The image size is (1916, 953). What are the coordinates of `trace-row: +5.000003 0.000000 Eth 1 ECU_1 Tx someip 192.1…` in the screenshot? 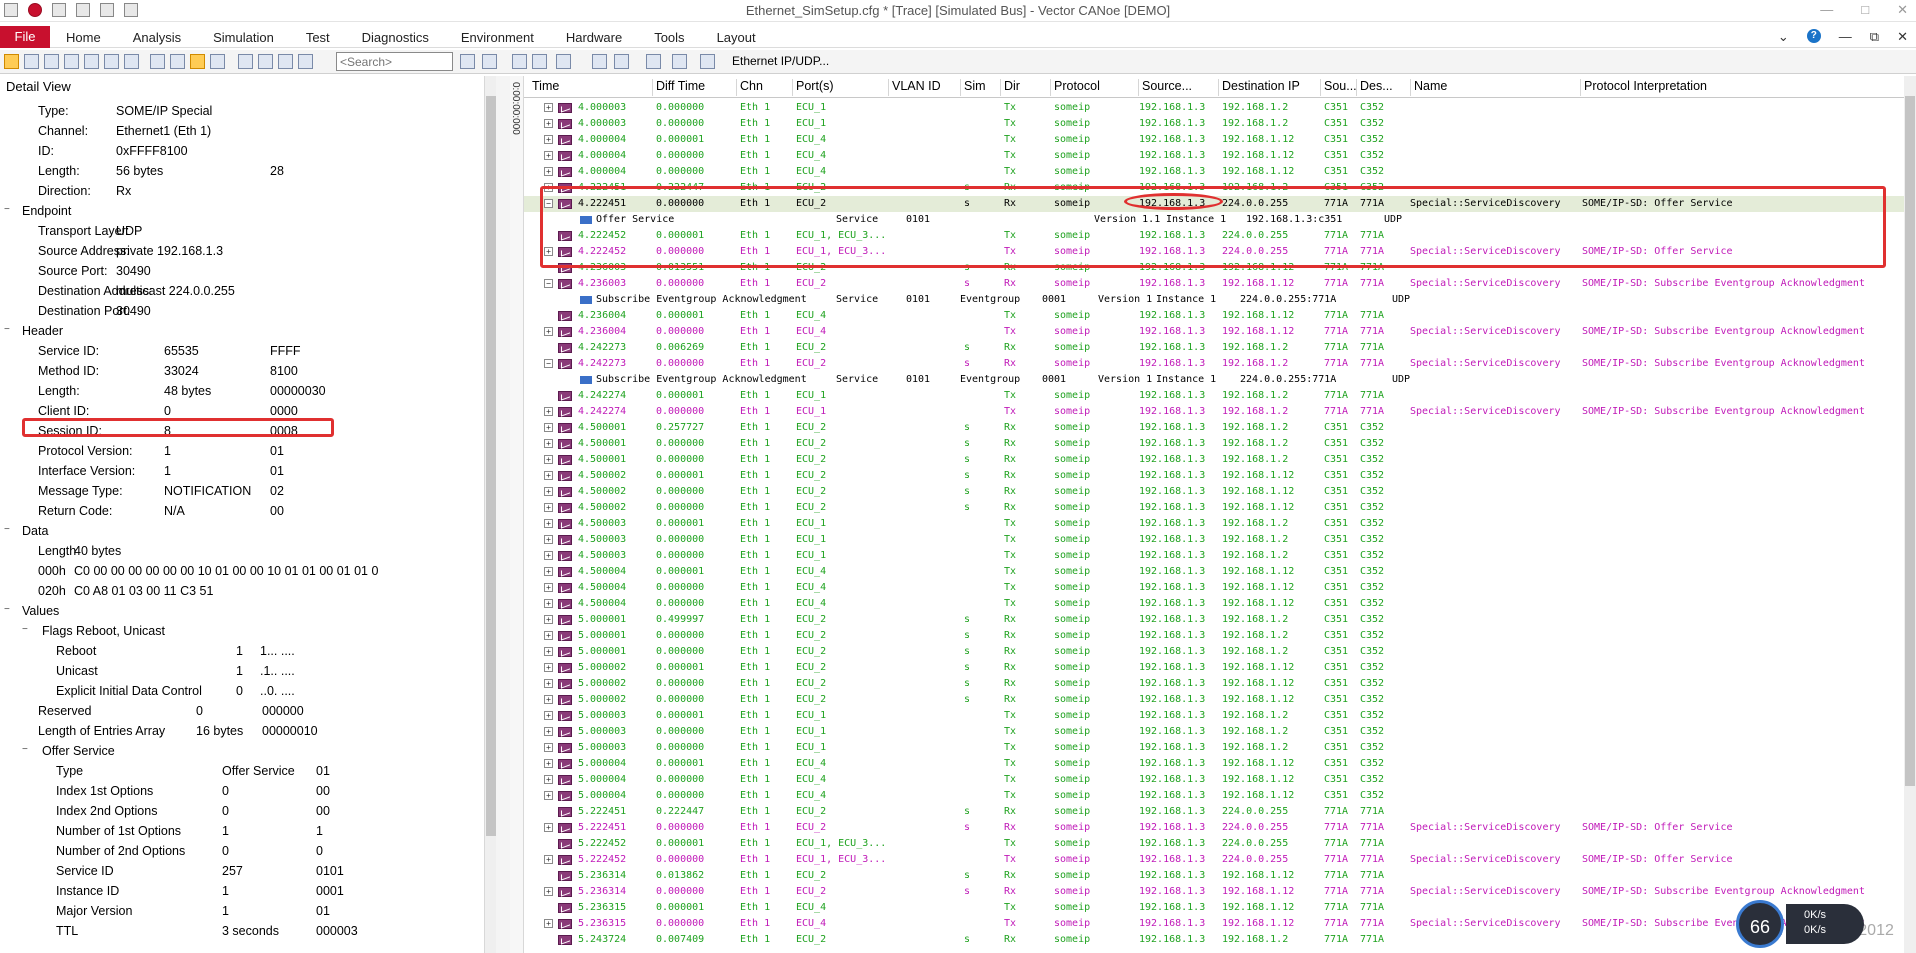 It's located at (1214, 748).